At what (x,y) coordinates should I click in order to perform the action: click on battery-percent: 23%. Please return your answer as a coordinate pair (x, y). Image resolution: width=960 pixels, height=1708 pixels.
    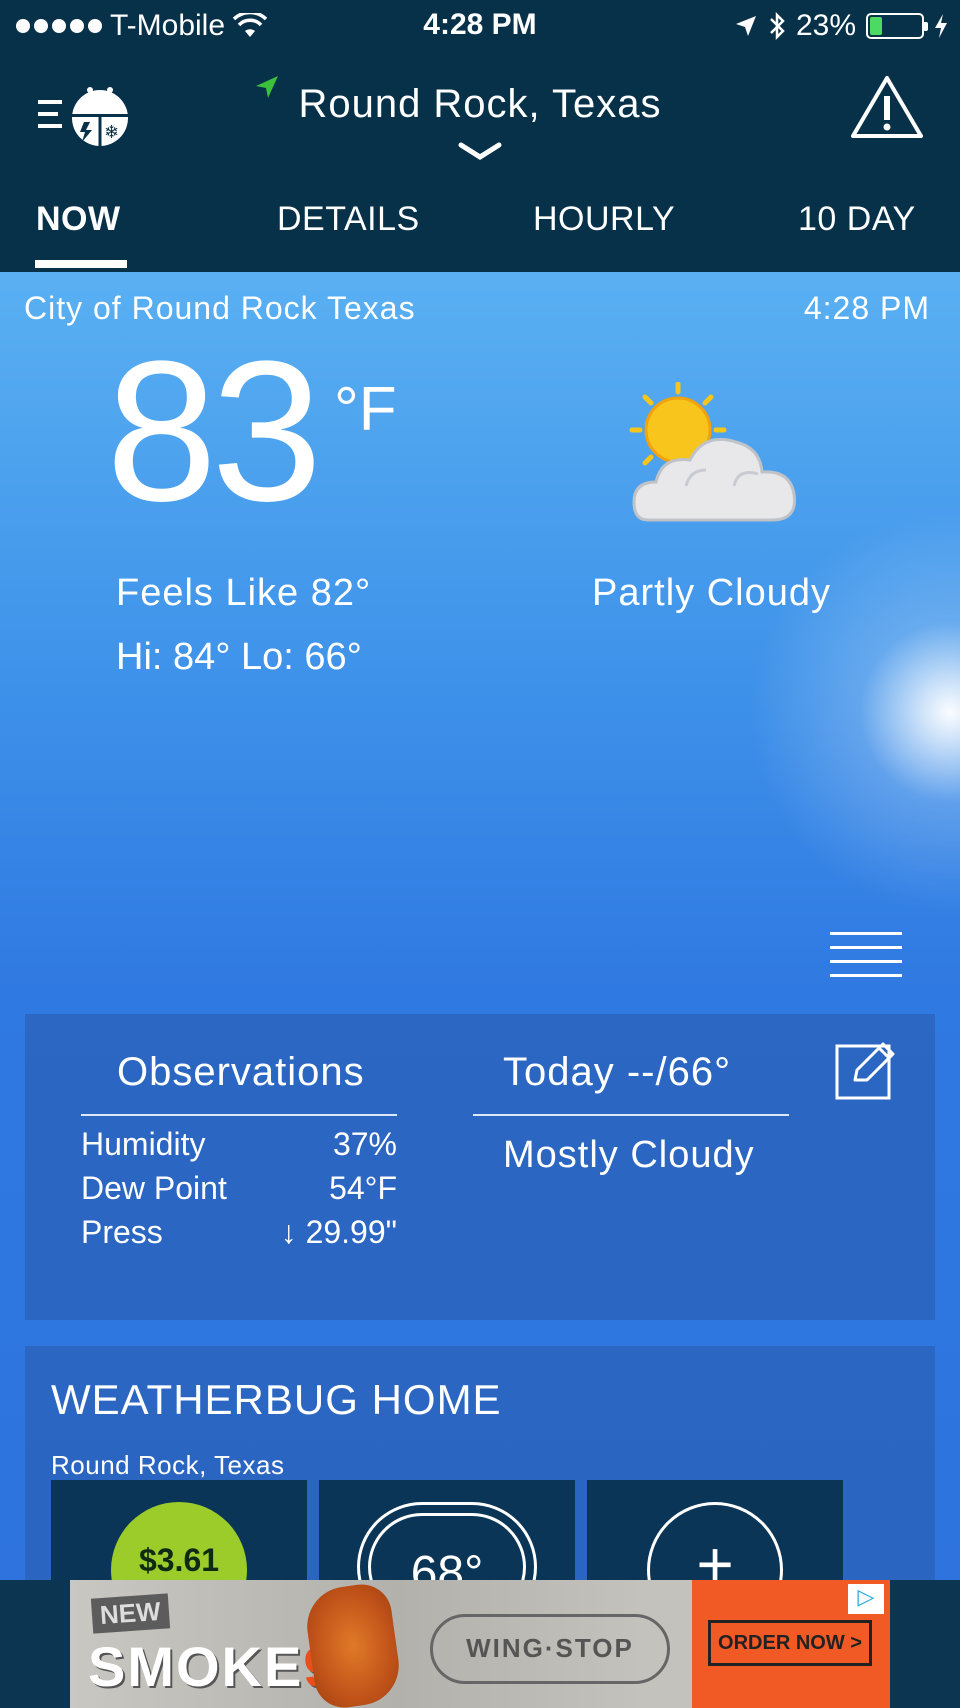
    Looking at the image, I should click on (825, 25).